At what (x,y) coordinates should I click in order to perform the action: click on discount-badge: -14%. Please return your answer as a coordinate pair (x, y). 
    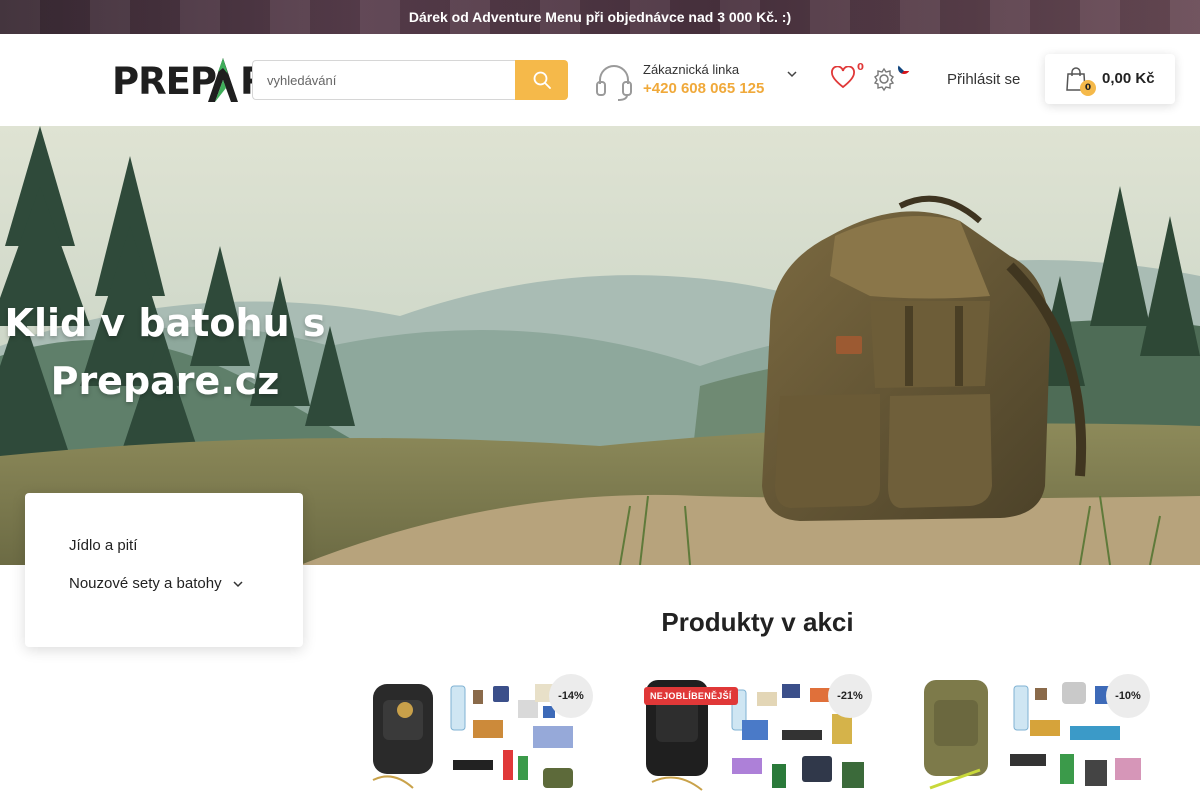
    Looking at the image, I should click on (571, 696).